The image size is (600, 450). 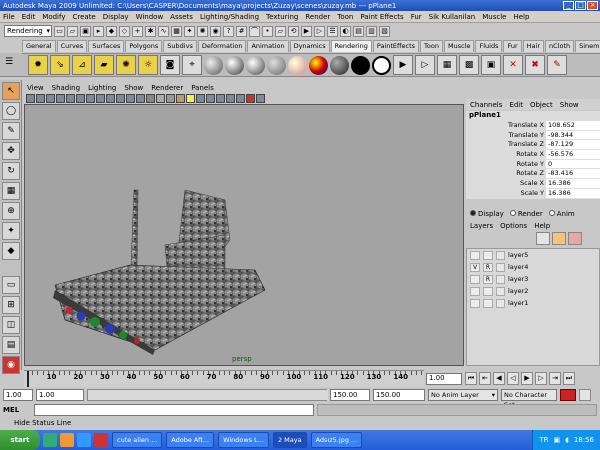 What do you see at coordinates (240, 98) in the screenshot?
I see `xray-joints-icon` at bounding box center [240, 98].